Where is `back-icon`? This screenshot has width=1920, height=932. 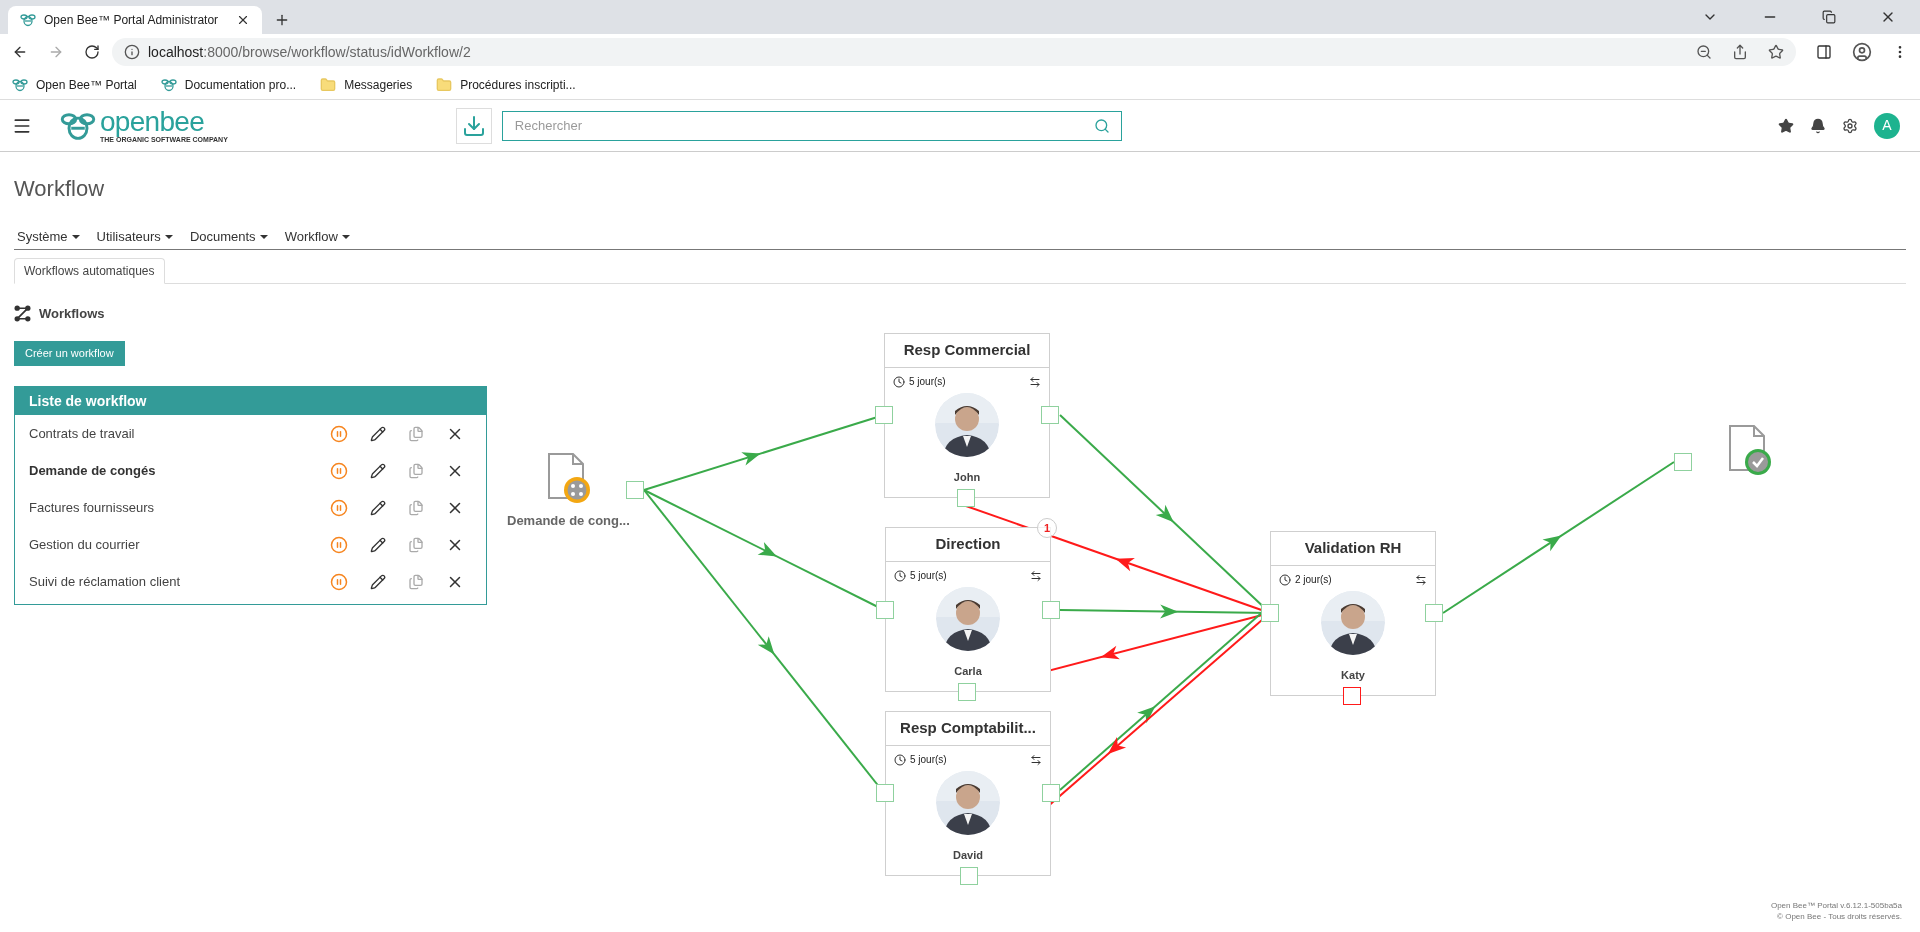 back-icon is located at coordinates (20, 52).